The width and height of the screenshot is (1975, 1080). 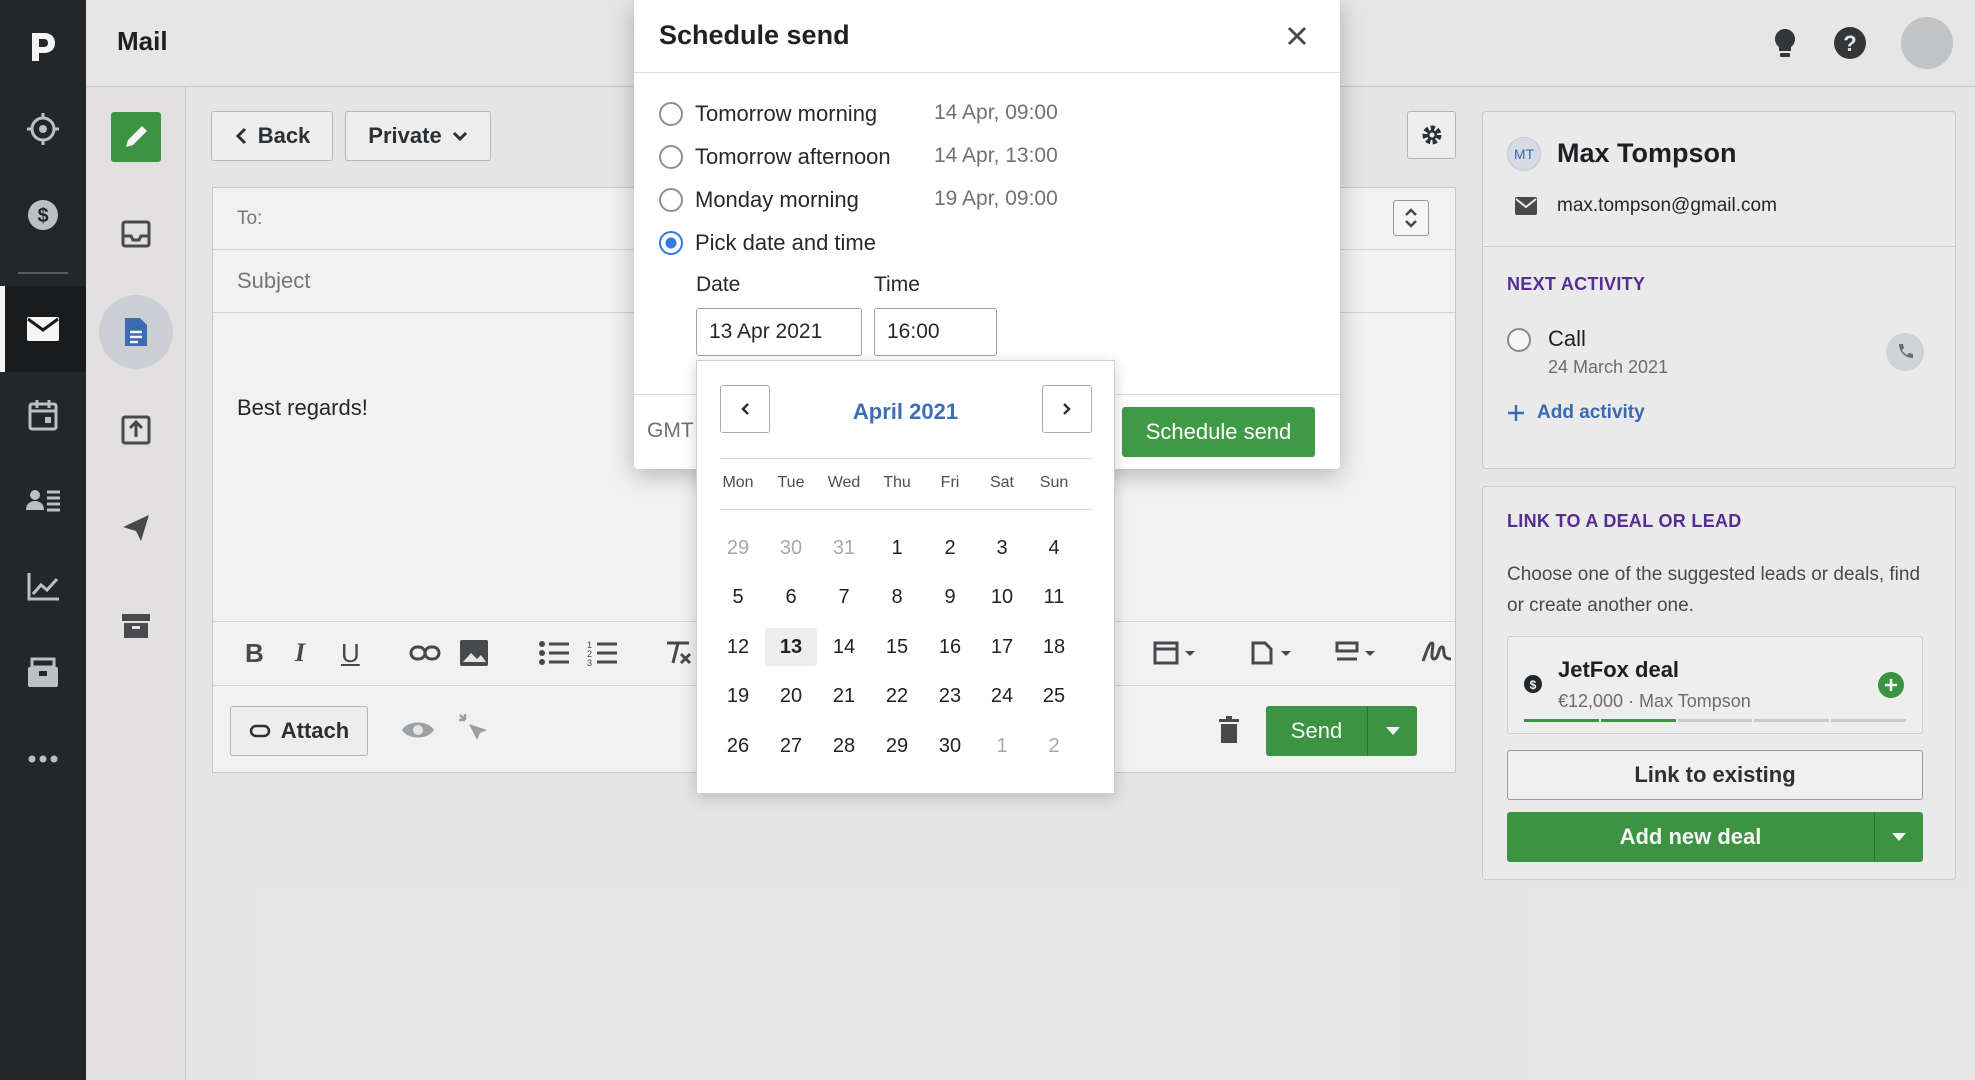 What do you see at coordinates (43, 329) in the screenshot?
I see `mail-envelope-icon` at bounding box center [43, 329].